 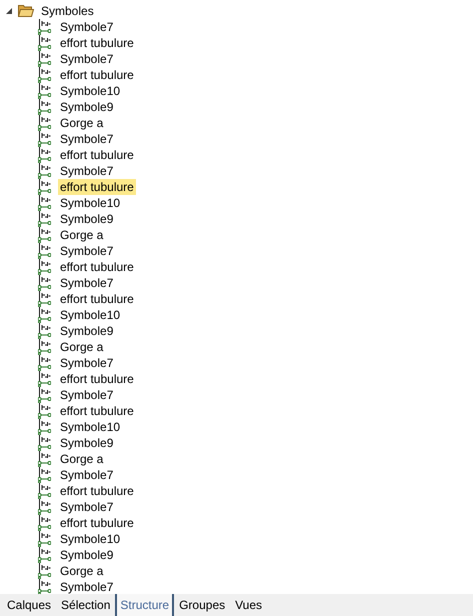 I want to click on tab: Vues, so click(x=249, y=605).